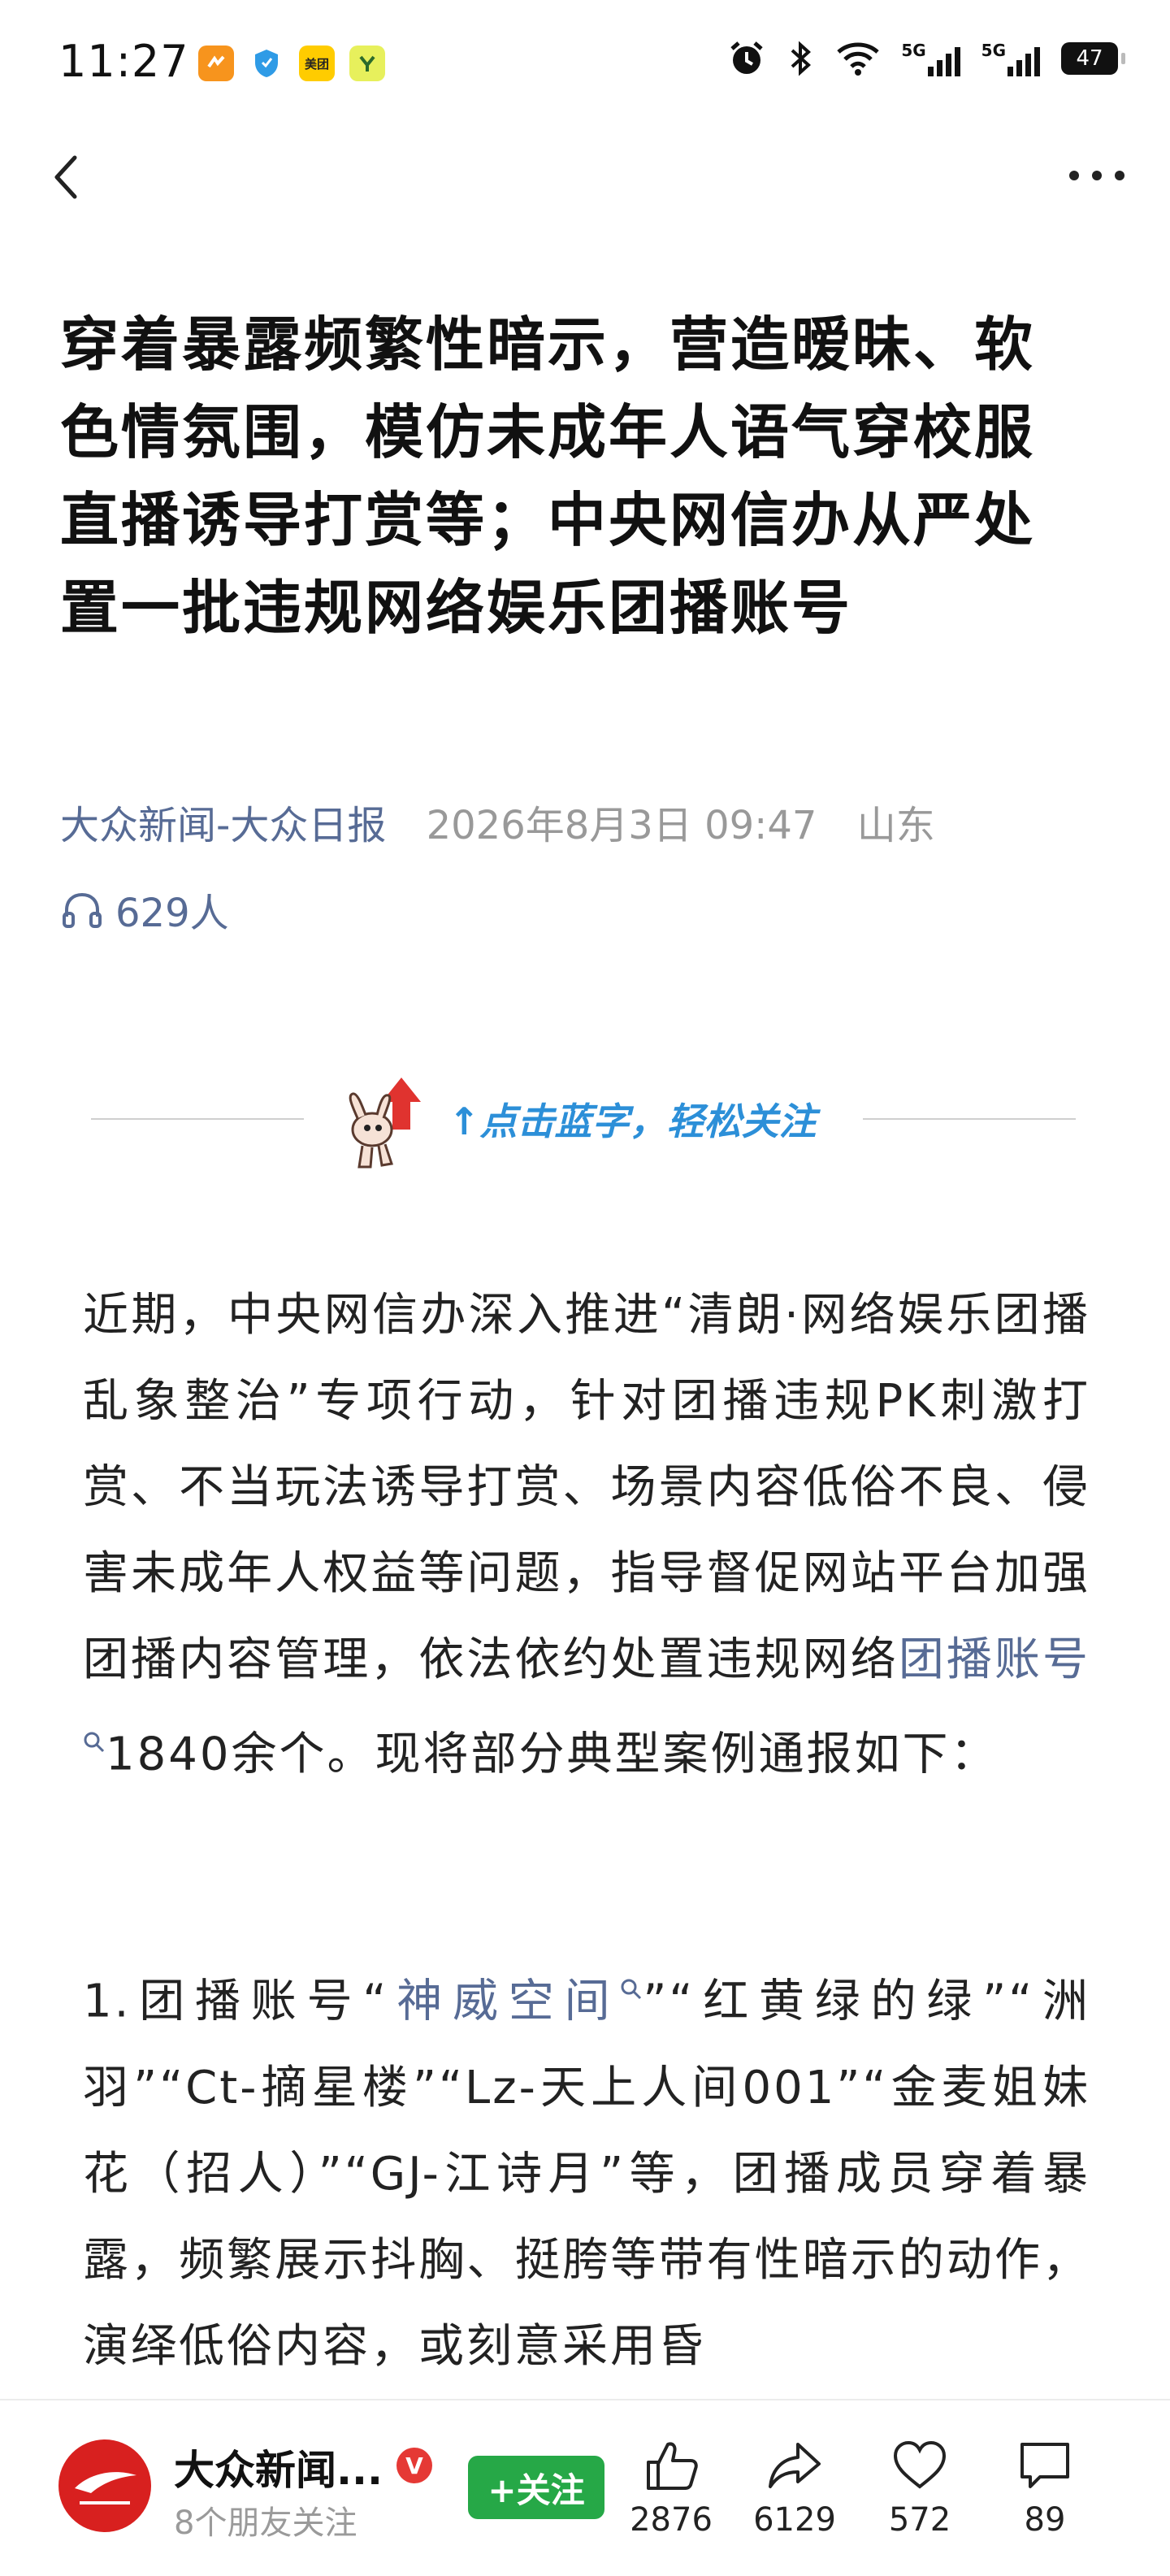  I want to click on shield-icon, so click(266, 64).